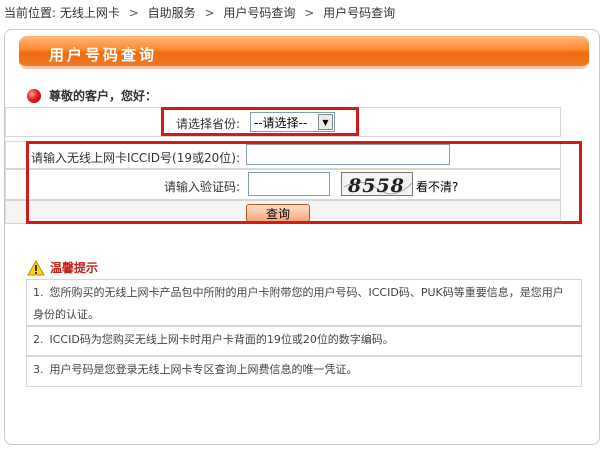  Describe the element at coordinates (259, 13) in the screenshot. I see `breadcrumb-item-number-query: 用户号码查询` at that location.